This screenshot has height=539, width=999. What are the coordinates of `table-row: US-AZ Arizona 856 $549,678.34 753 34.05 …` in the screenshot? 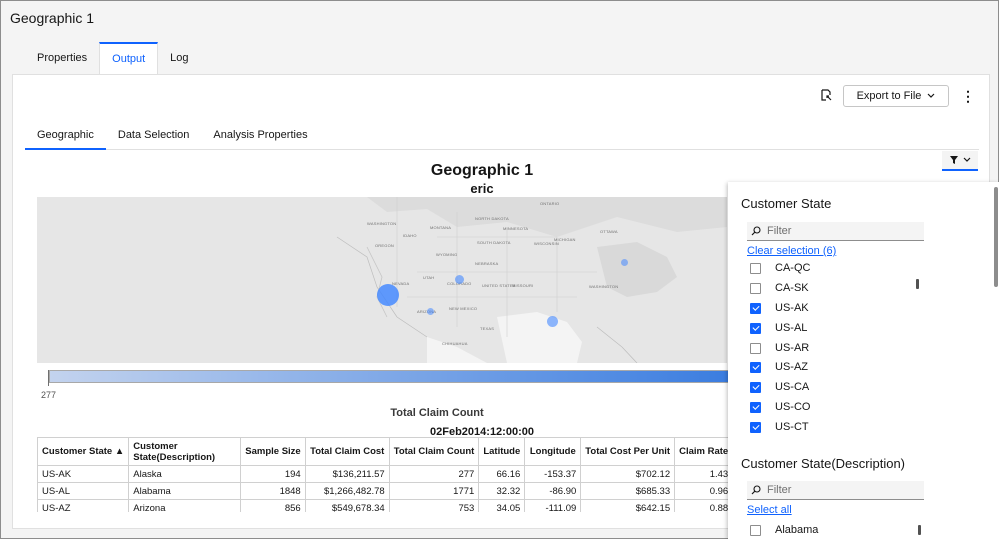 It's located at (385, 505).